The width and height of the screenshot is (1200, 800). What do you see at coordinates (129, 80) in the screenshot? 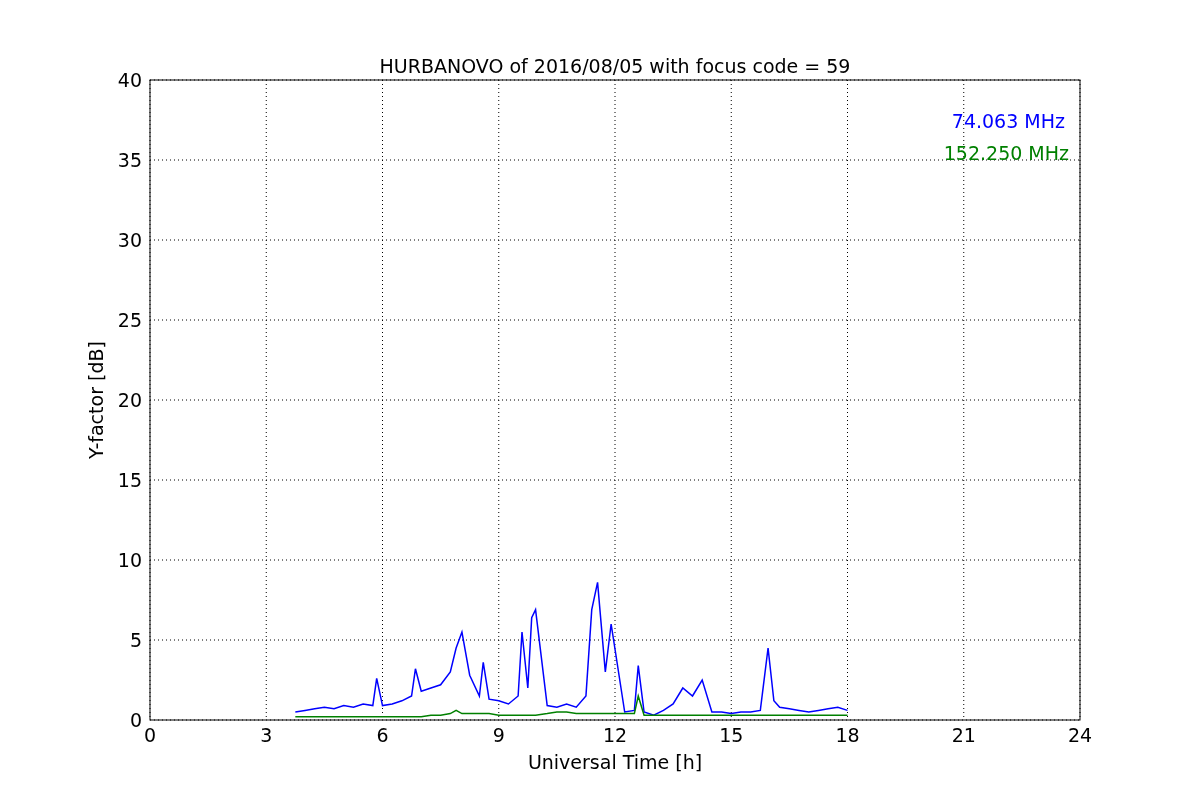
I see `y-tick-label: 40` at bounding box center [129, 80].